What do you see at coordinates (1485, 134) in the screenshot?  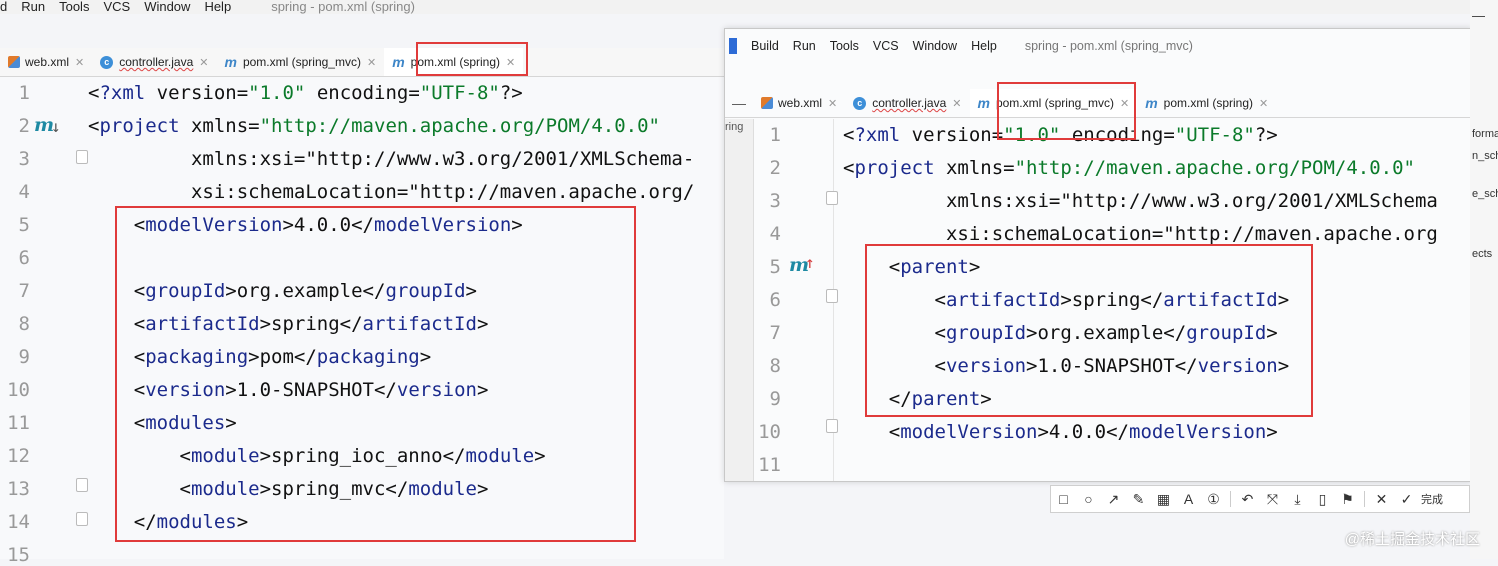 I see `fragment-text: forma` at bounding box center [1485, 134].